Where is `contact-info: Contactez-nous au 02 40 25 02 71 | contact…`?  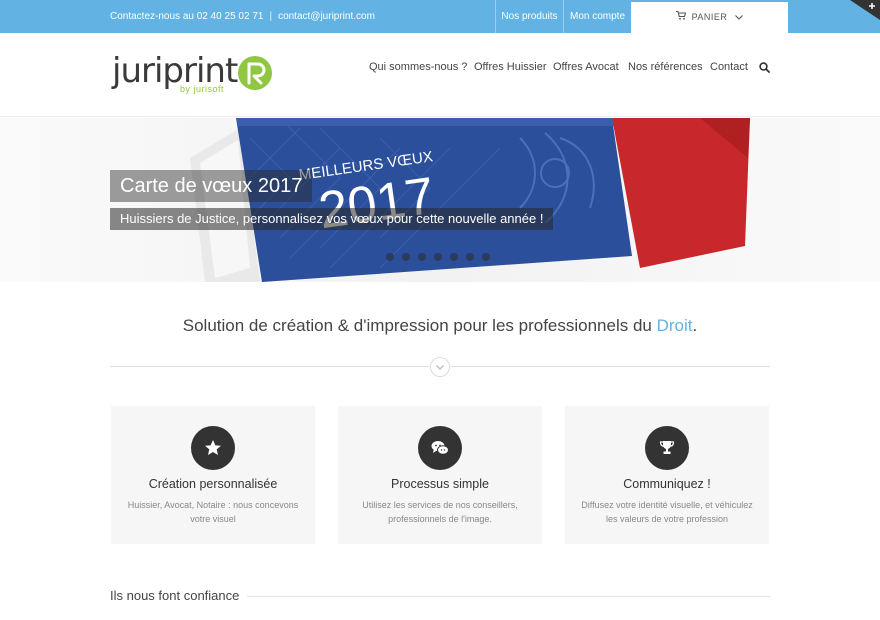 contact-info: Contactez-nous au 02 40 25 02 71 | contact… is located at coordinates (242, 16).